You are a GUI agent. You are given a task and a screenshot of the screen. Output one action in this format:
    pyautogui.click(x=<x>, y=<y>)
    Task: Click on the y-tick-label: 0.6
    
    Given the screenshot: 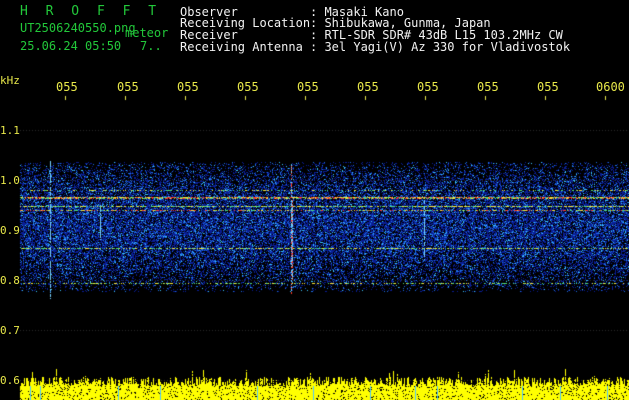 What is the action you would take?
    pyautogui.click(x=10, y=380)
    